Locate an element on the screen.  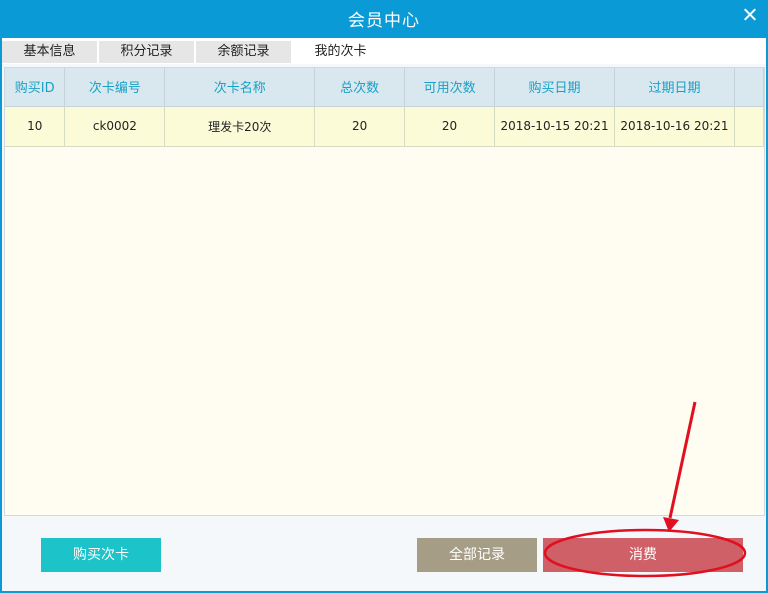
cell-spacer is located at coordinates (749, 126).